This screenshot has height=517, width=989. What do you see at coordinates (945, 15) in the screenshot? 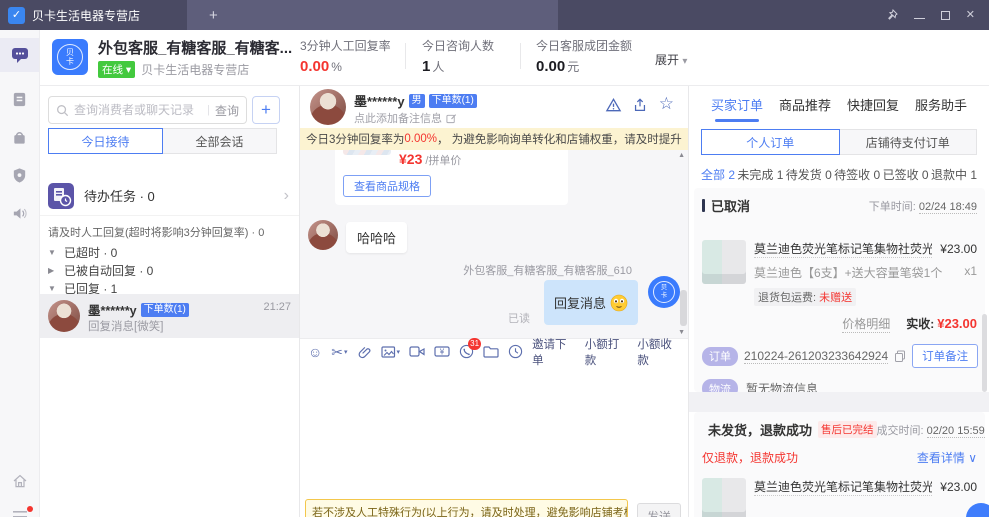
I see `maximize-icon` at bounding box center [945, 15].